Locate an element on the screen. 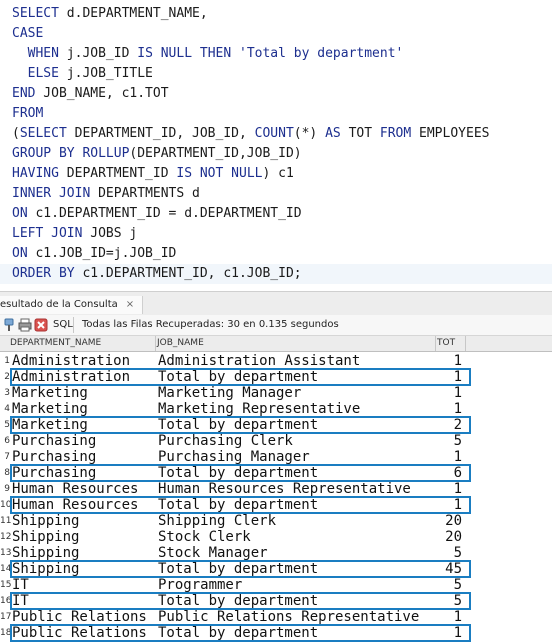 The height and width of the screenshot is (642, 552). table-row: 1 Administration Administration Assistant 1 is located at coordinates (276, 361).